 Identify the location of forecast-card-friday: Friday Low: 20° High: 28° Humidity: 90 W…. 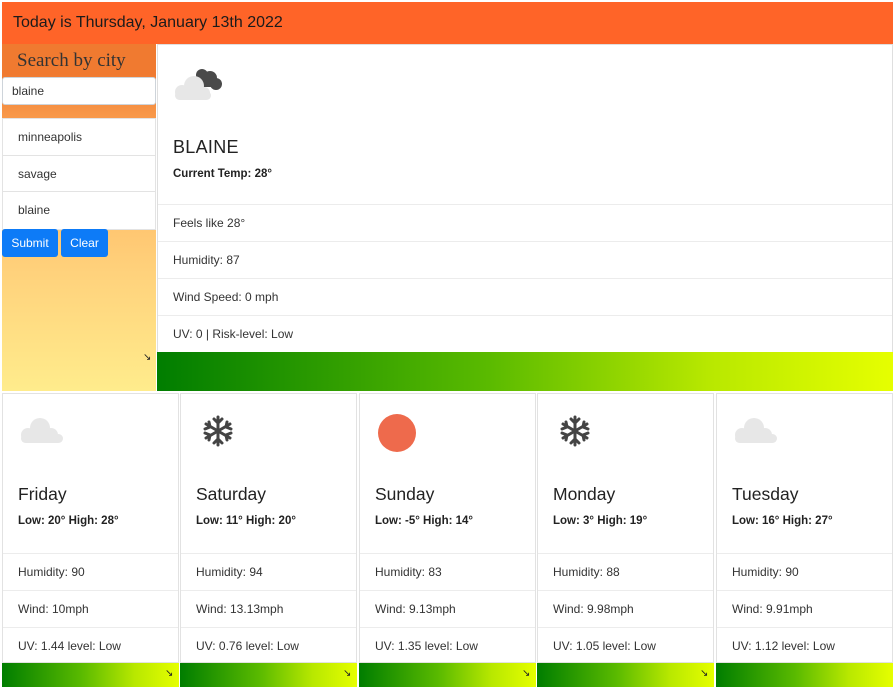
(90, 528).